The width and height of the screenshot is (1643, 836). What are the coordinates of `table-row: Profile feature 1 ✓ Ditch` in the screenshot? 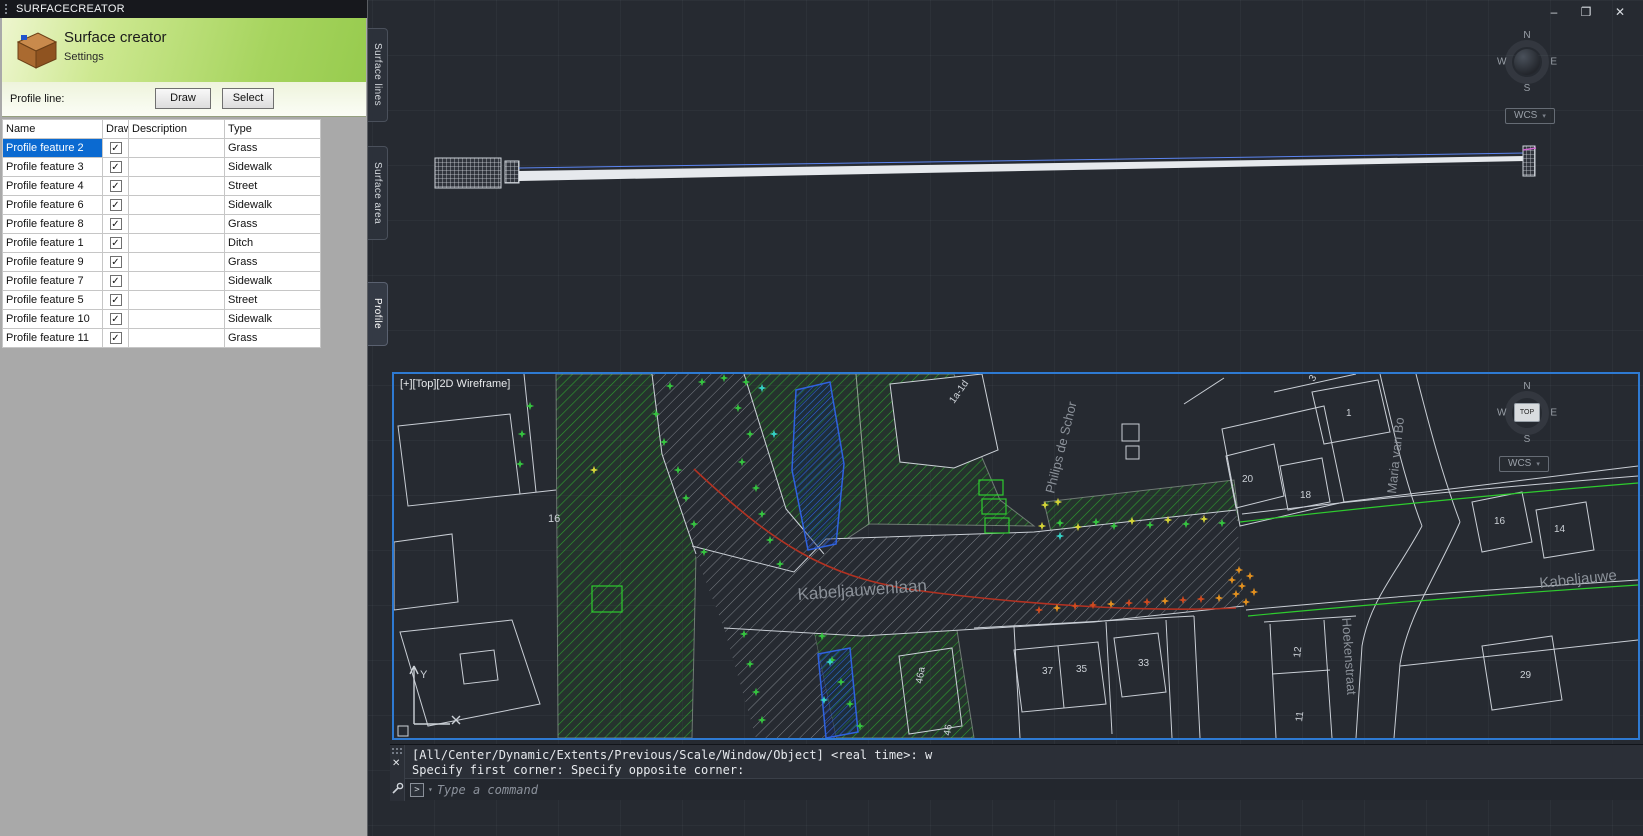 It's located at (161, 243).